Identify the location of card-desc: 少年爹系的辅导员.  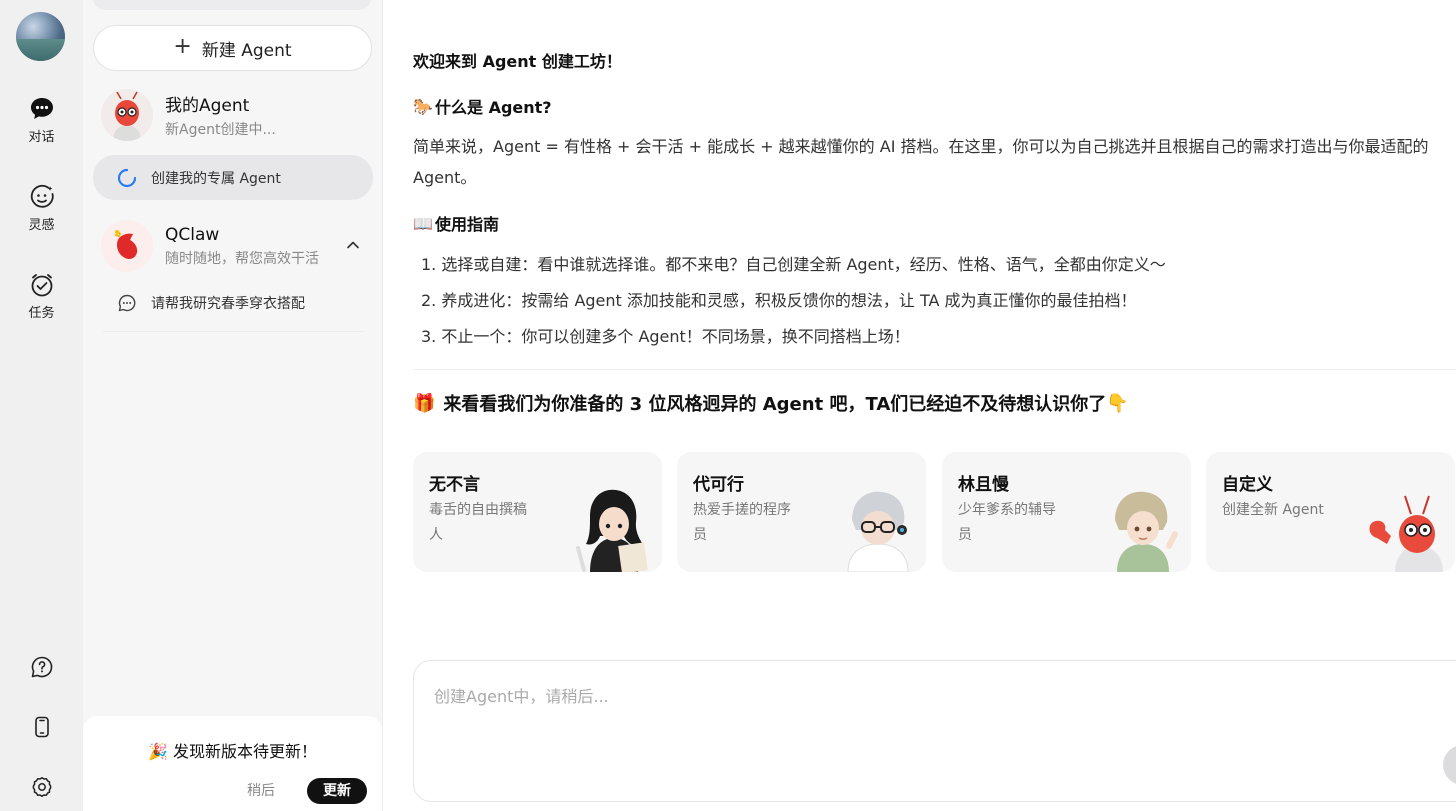
(1007, 522).